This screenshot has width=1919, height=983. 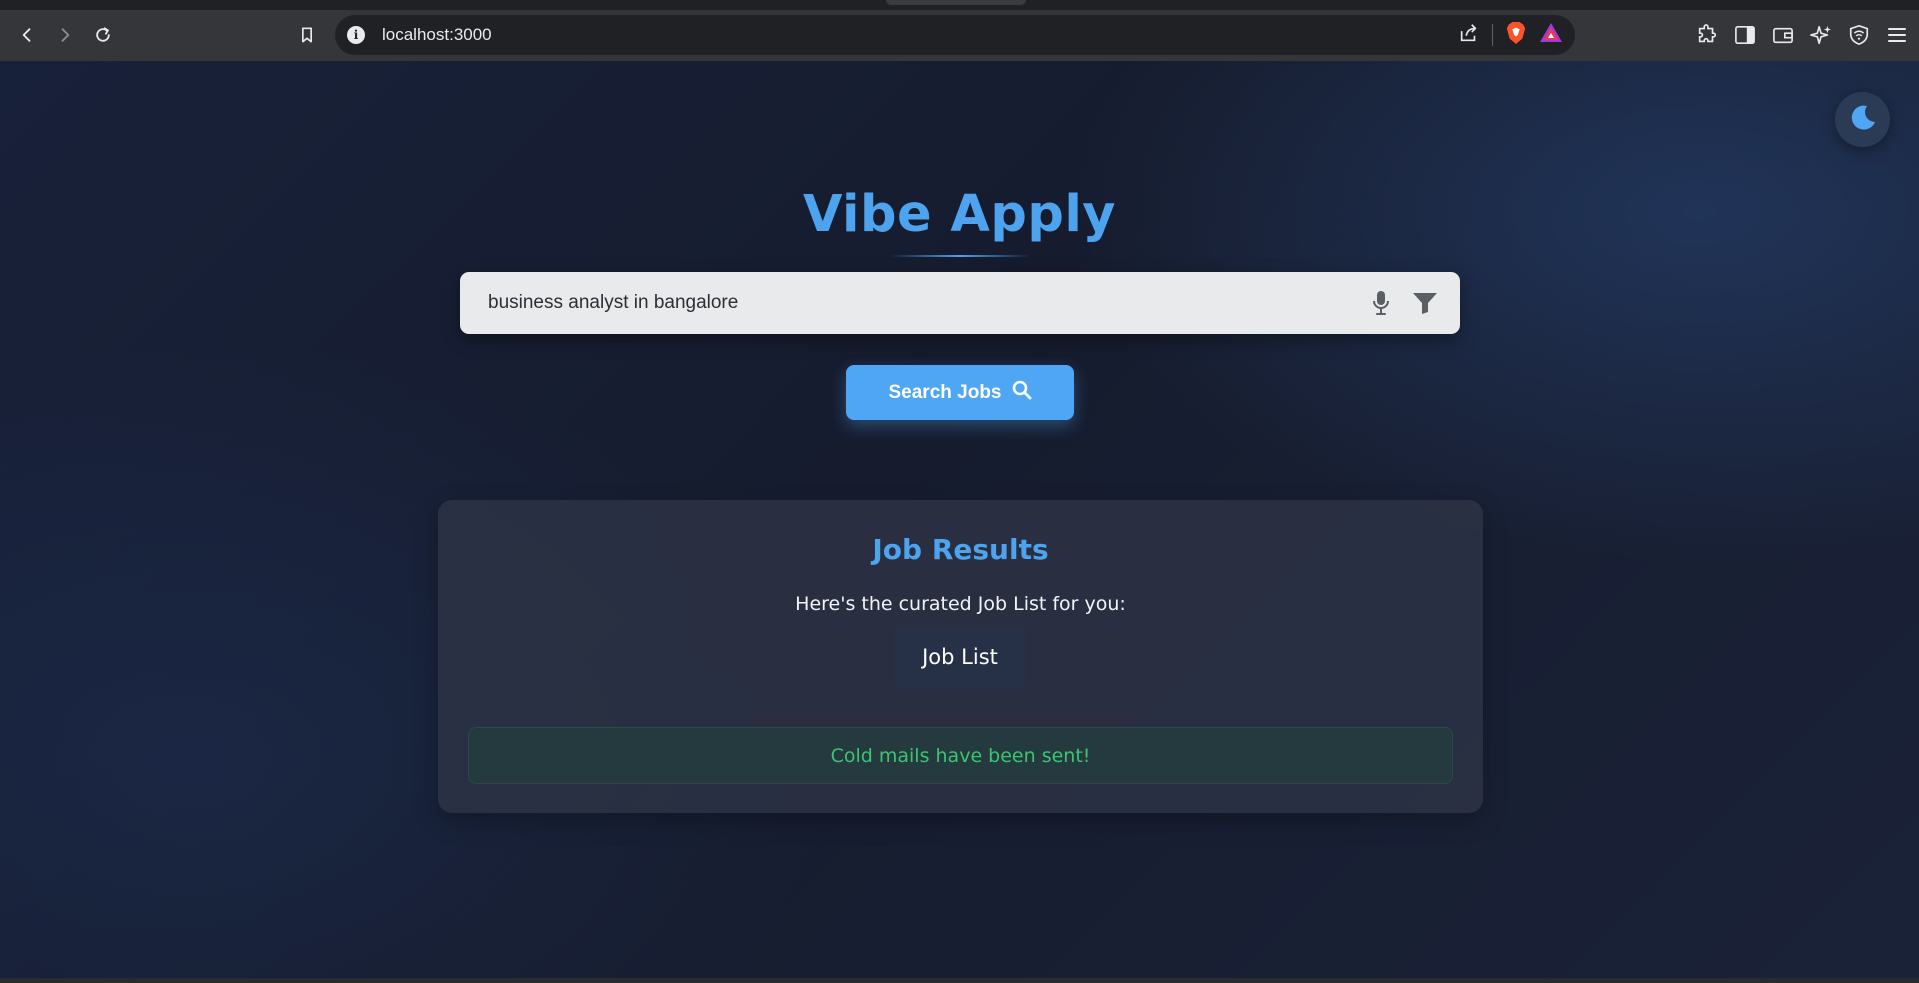 I want to click on search-icon, so click(x=1022, y=393).